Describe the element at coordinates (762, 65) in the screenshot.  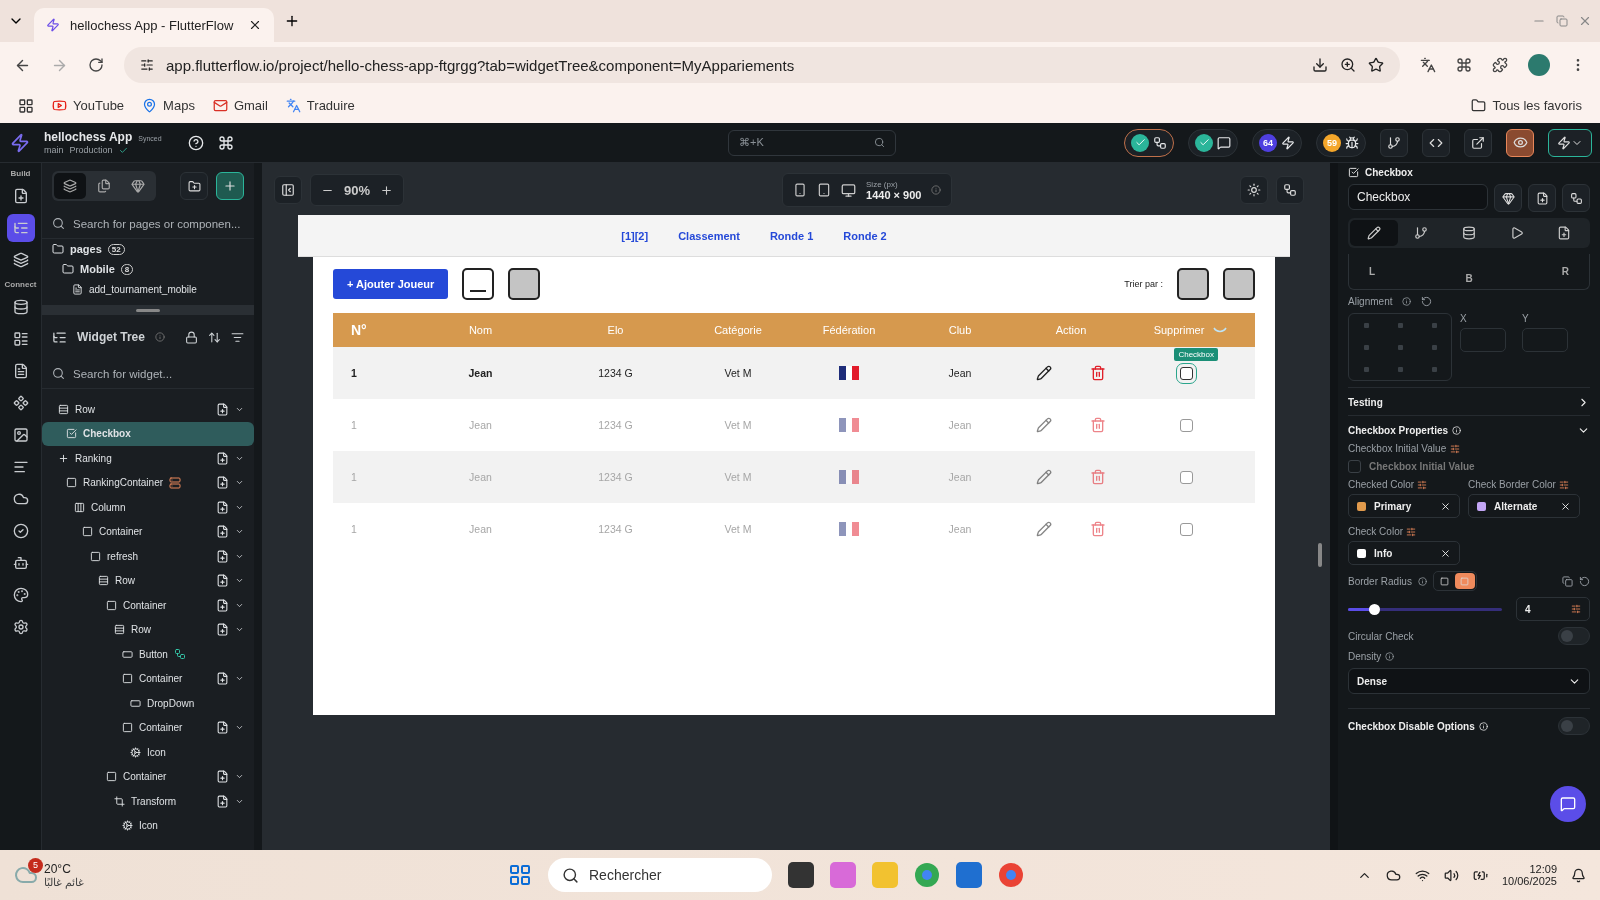
I see `address-bar: app.flutterflow.io/project/hello-chess-app-ftgrgg?tab=widgetTree&component=MyAppariements` at that location.